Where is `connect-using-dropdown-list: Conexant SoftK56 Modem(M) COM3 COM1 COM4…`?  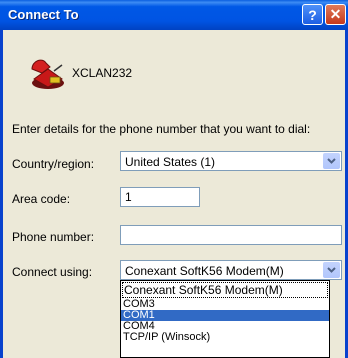
connect-using-dropdown-list: Conexant SoftK56 Modem(M) COM3 COM1 COM4… is located at coordinates (225, 319).